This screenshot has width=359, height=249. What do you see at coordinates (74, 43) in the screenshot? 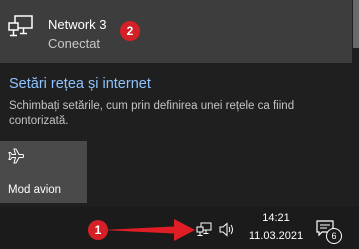
I see `network-status: Conectat` at bounding box center [74, 43].